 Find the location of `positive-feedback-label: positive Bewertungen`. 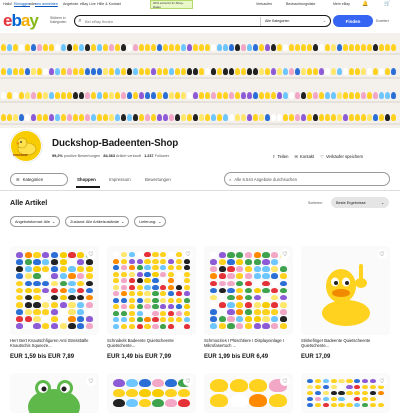

positive-feedback-label: positive Bewertungen is located at coordinates (82, 156).